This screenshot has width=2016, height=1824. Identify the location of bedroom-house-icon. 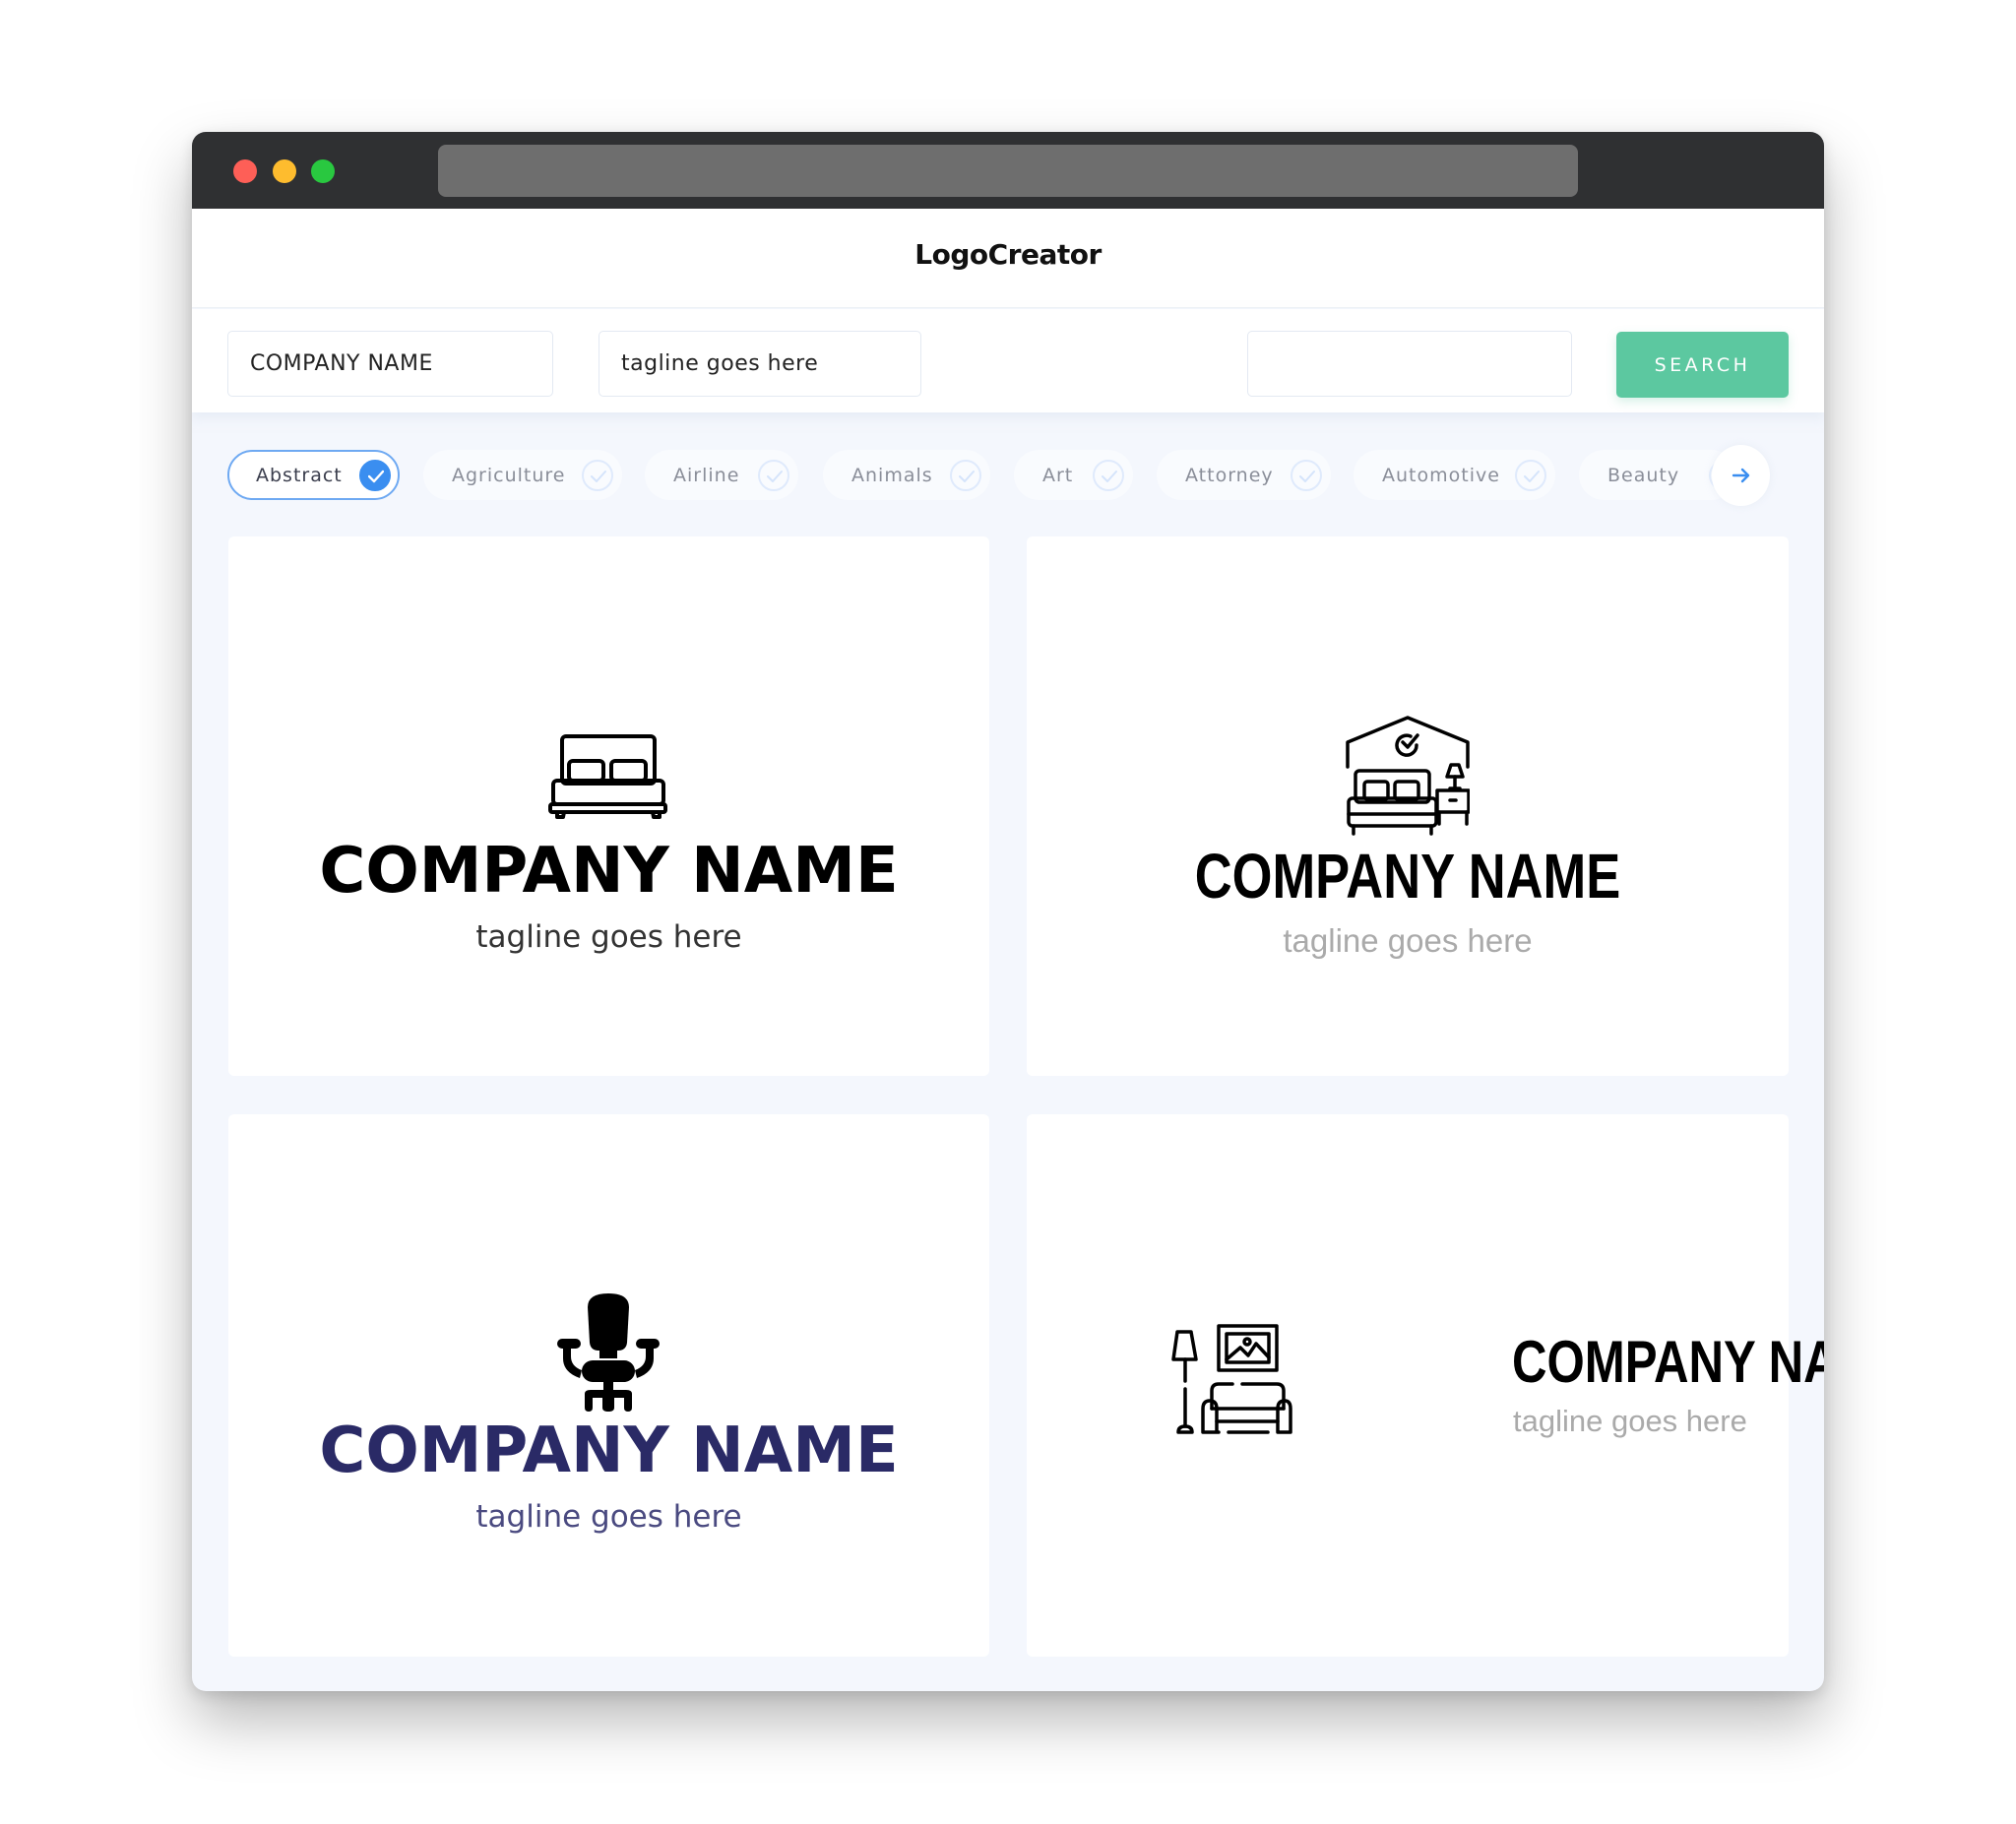
(1408, 776).